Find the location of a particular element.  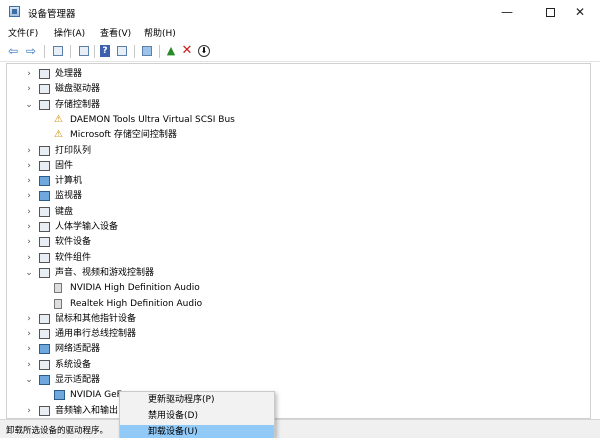

tree-category-item: › 键盘 is located at coordinates (292, 212).